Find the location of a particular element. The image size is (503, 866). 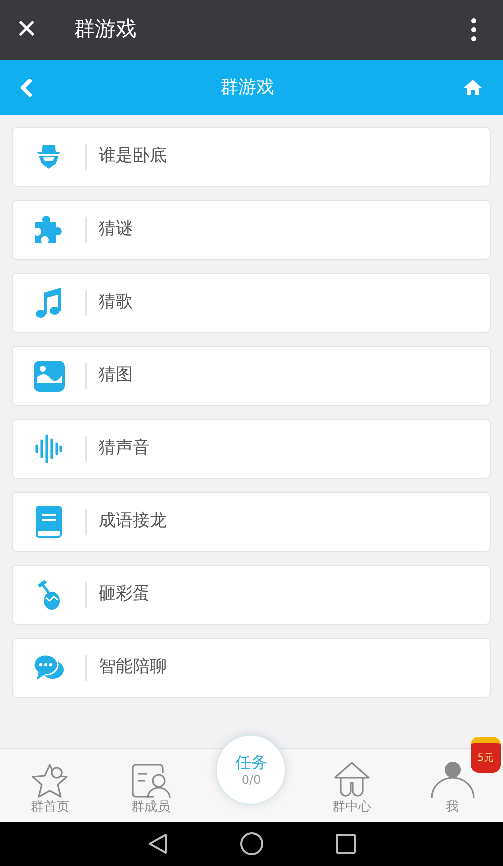

close-icon: ✕ is located at coordinates (31, 30).